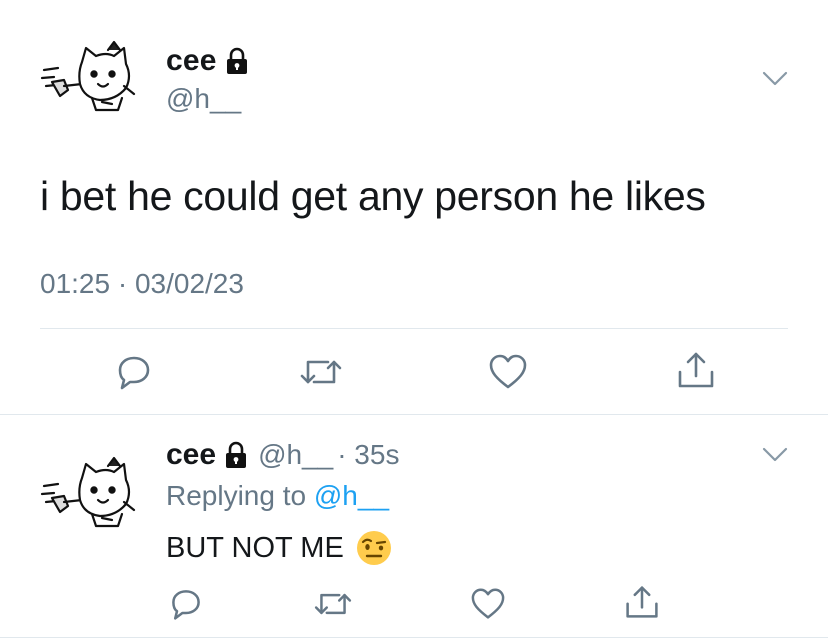  I want to click on replying-to: Replying to @h__, so click(277, 496).